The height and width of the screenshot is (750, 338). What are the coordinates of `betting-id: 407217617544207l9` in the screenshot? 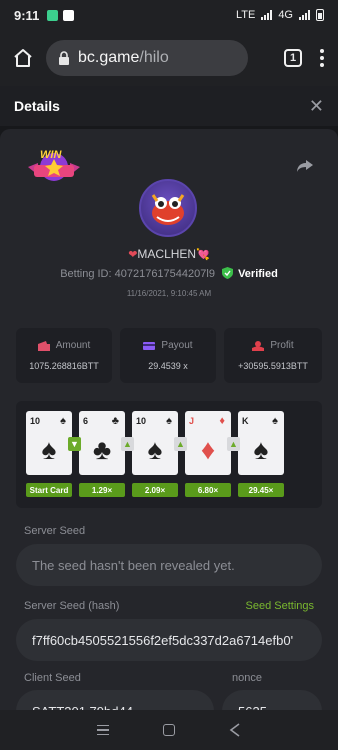 It's located at (164, 274).